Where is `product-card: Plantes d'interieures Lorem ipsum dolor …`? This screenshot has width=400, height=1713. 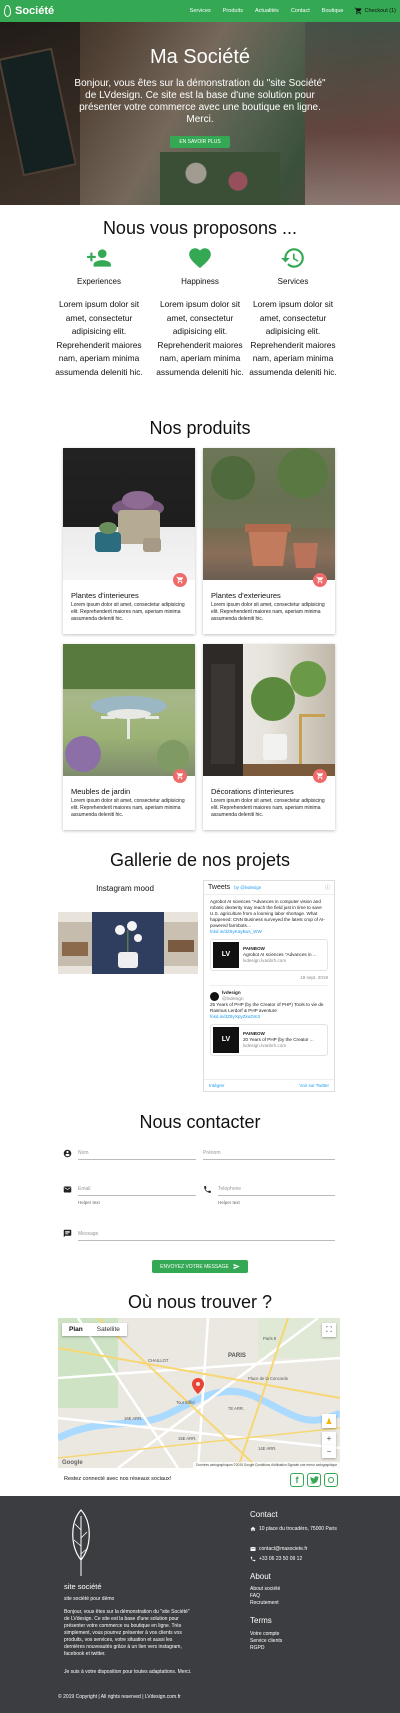 product-card: Plantes d'interieures Lorem ipsum dolor … is located at coordinates (129, 541).